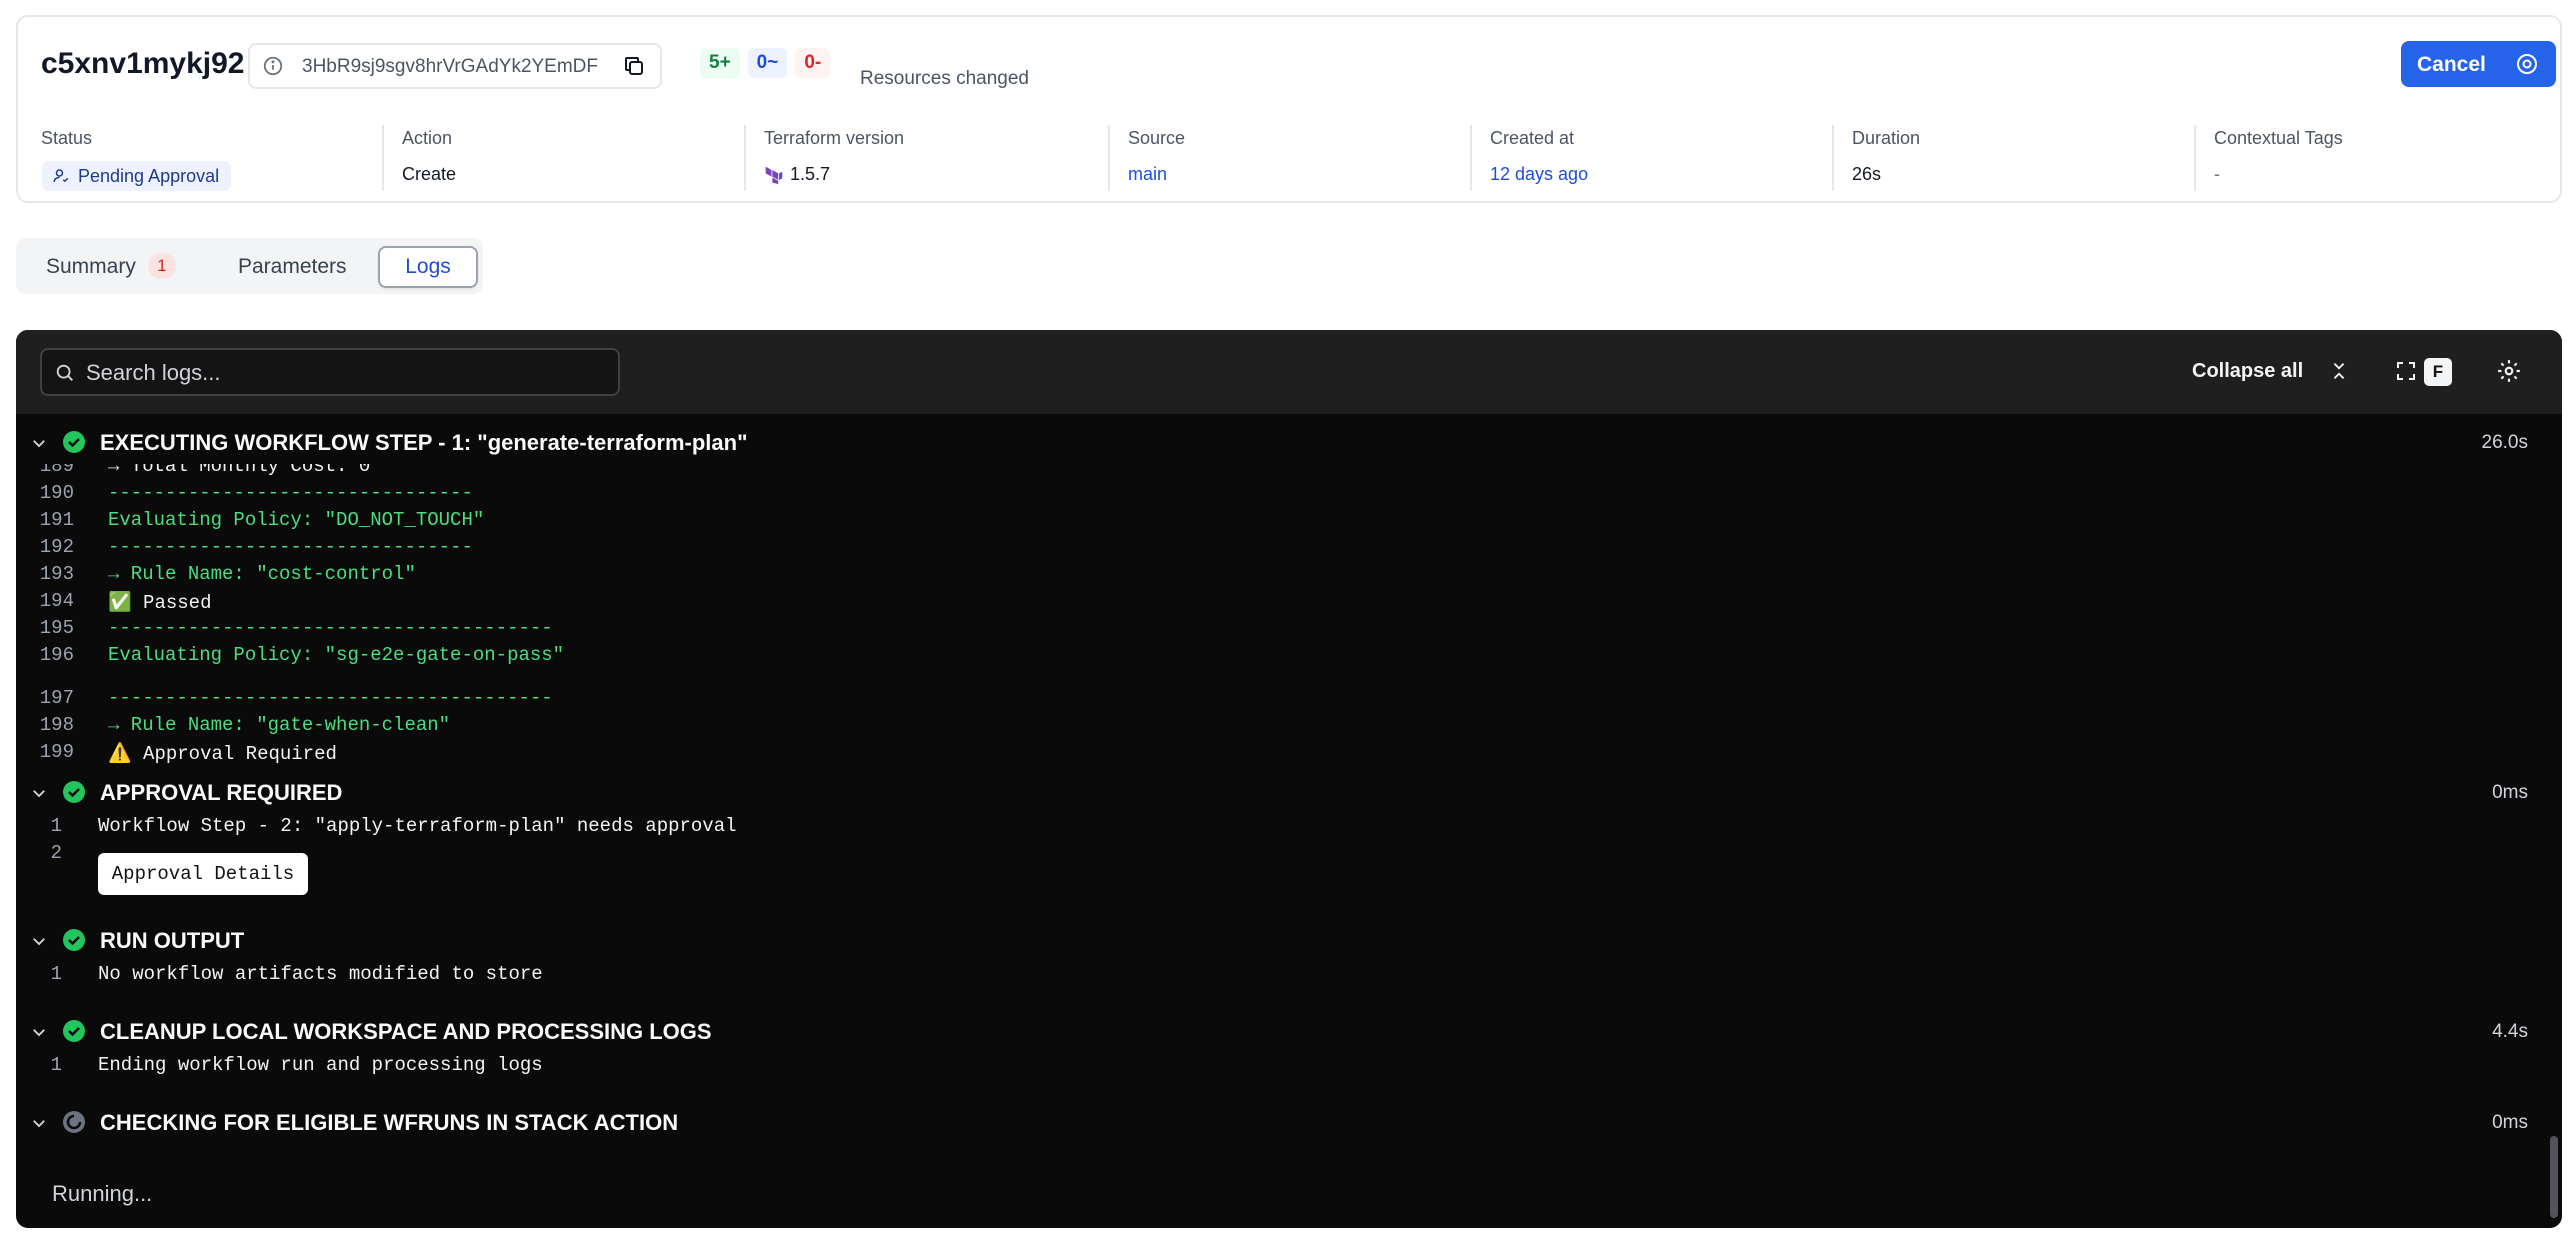 This screenshot has width=2574, height=1242. What do you see at coordinates (2527, 64) in the screenshot?
I see `stop-icon` at bounding box center [2527, 64].